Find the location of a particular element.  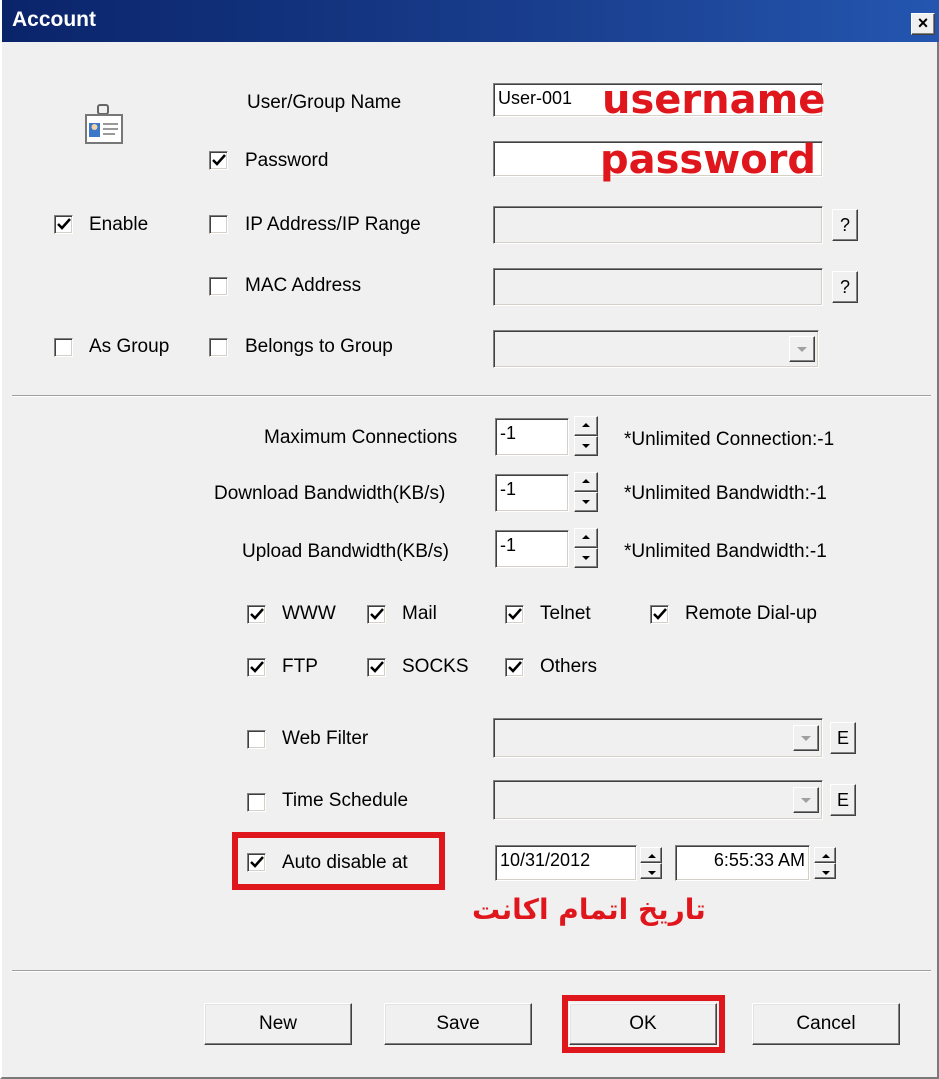

upload-bandwidth-note: *Unlimited Bandwidth:-1 is located at coordinates (725, 551).